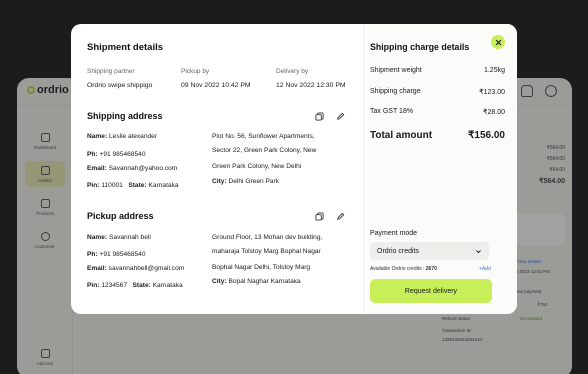 The width and height of the screenshot is (588, 374). What do you see at coordinates (125, 116) in the screenshot?
I see `shipping-address-title: Shipping address` at bounding box center [125, 116].